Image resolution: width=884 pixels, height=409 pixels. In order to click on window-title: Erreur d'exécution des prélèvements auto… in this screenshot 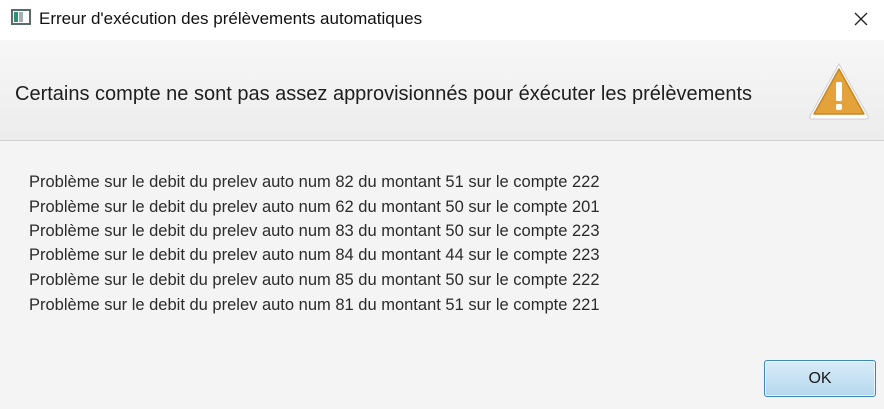, I will do `click(231, 18)`.